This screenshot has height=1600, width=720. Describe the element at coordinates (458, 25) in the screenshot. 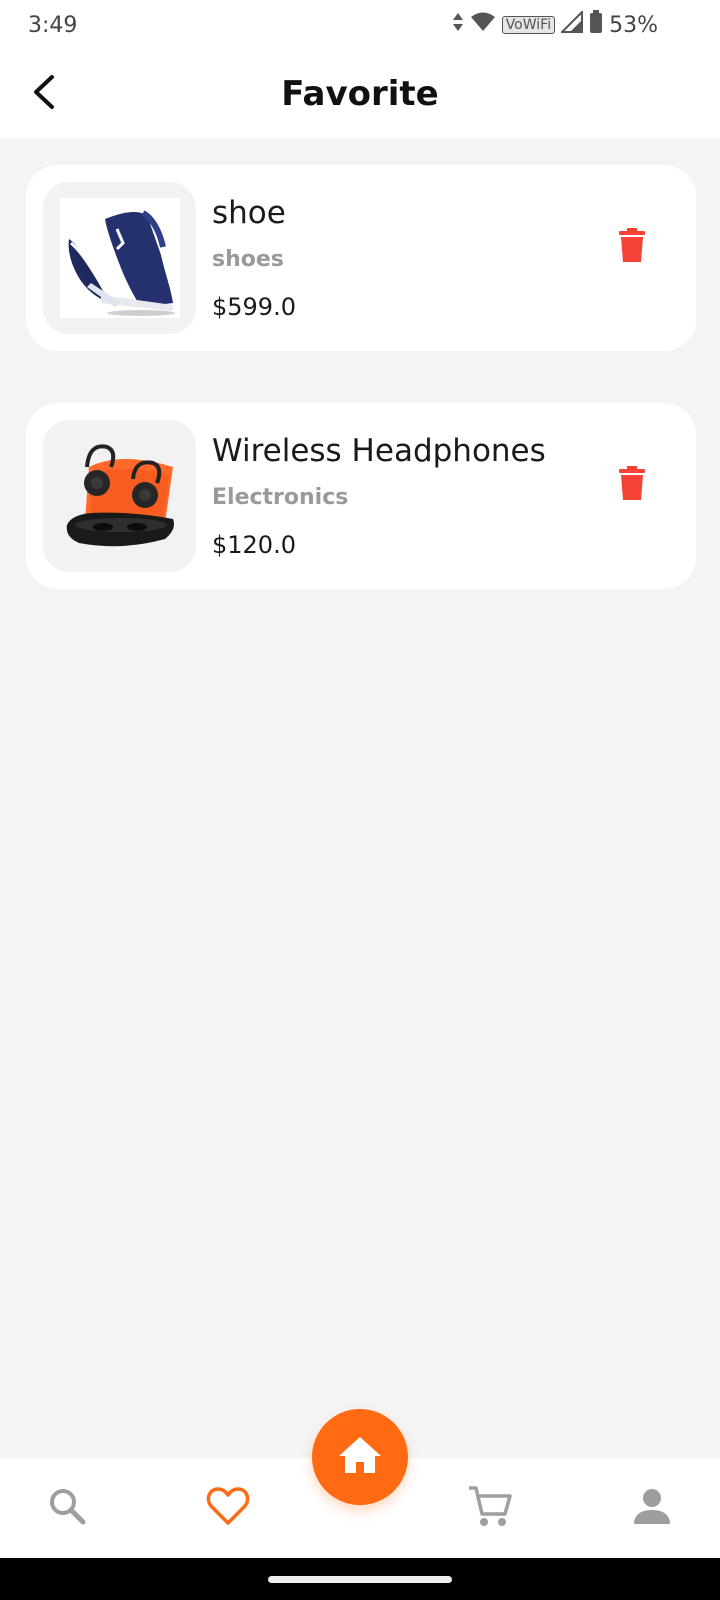

I see `data-arrows-icon` at that location.